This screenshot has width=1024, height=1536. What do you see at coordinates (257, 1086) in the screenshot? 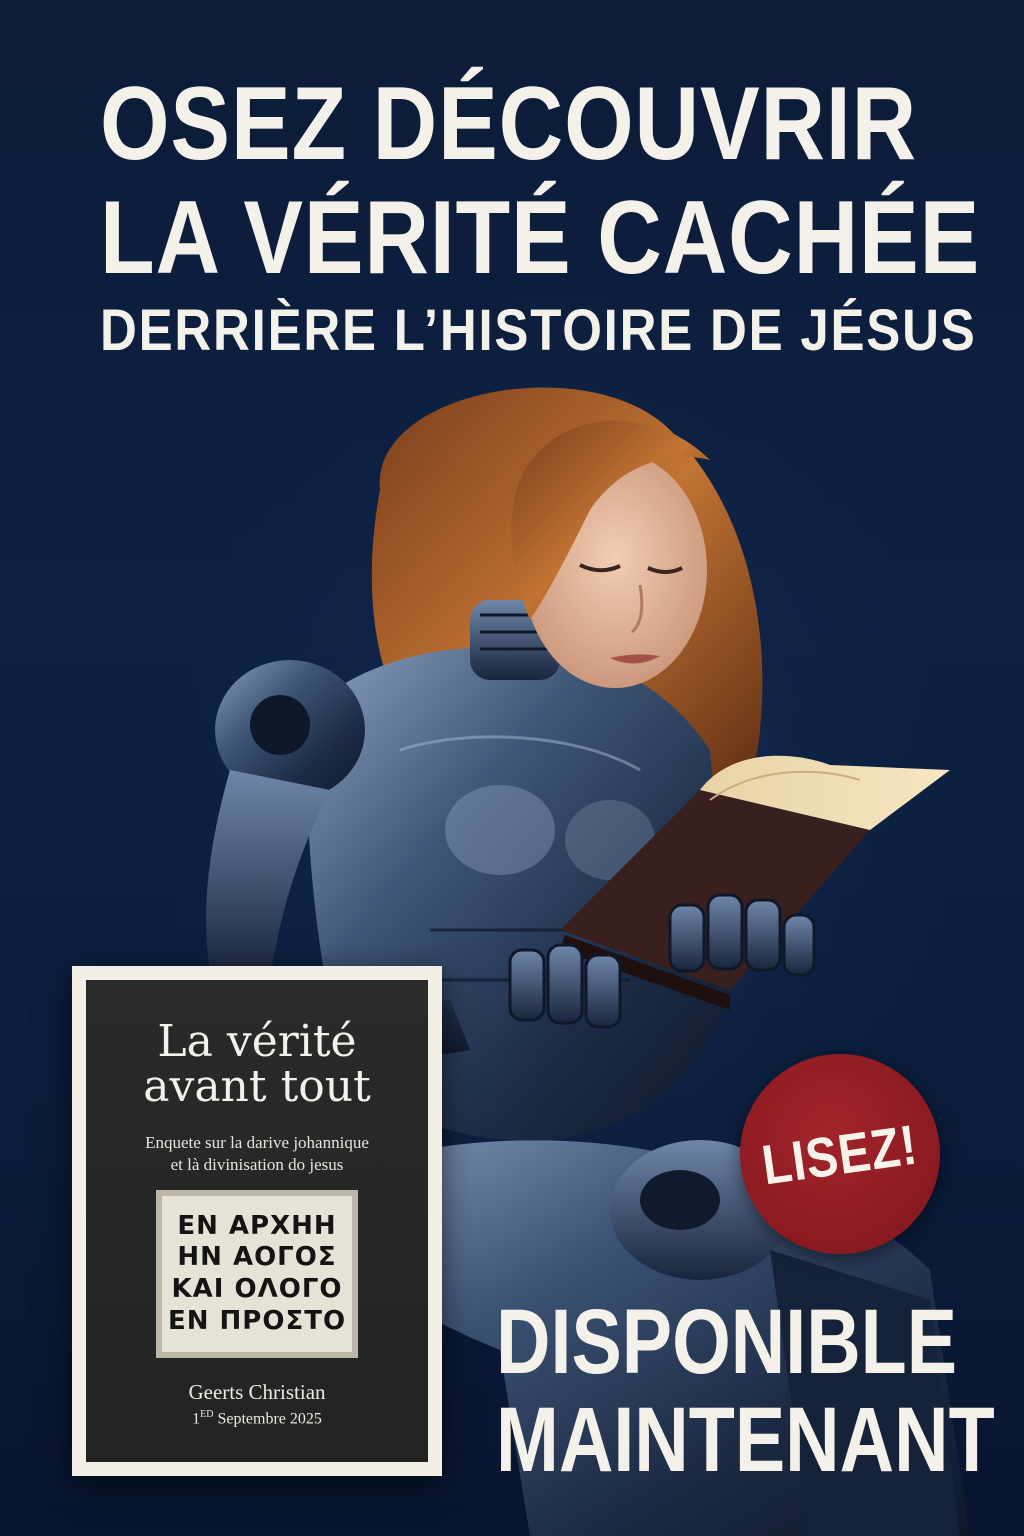
I see `book-title-line-2: avant tout` at bounding box center [257, 1086].